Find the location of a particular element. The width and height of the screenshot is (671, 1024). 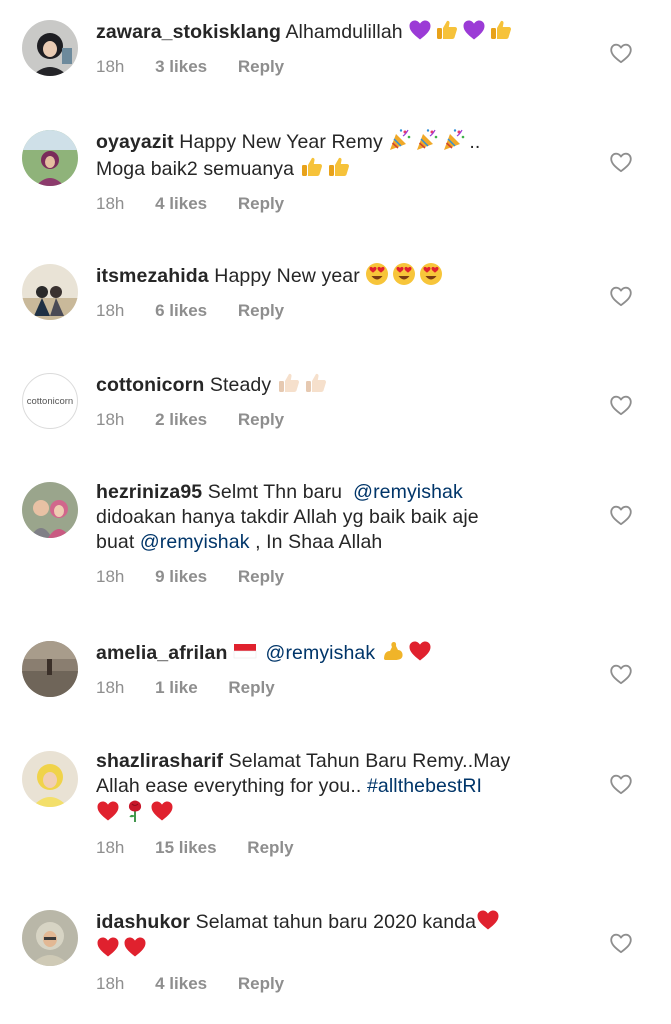

username: cottonicorn is located at coordinates (150, 385).